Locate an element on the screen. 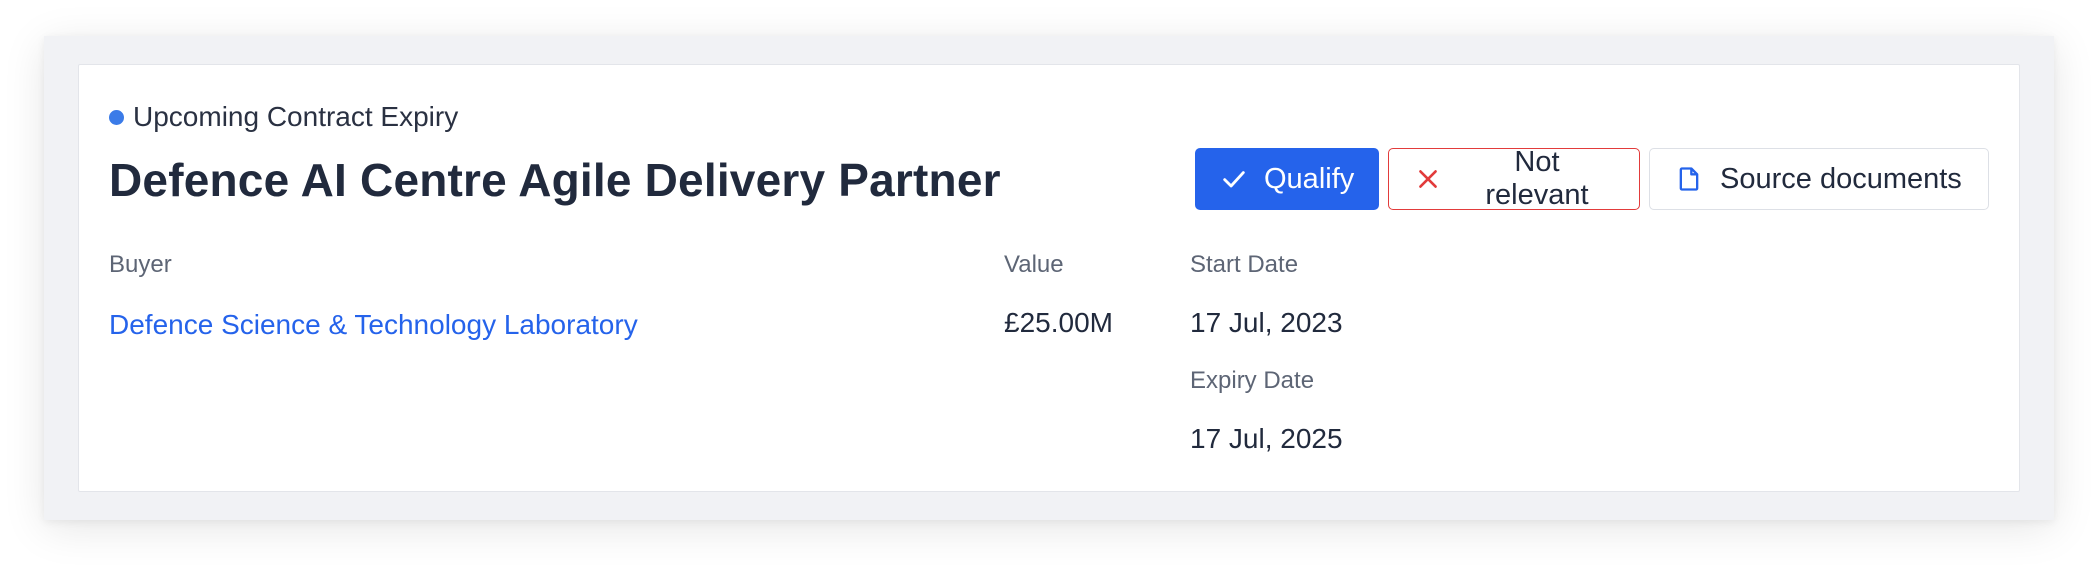 The height and width of the screenshot is (572, 2098). buyer-label: Buyer is located at coordinates (140, 264).